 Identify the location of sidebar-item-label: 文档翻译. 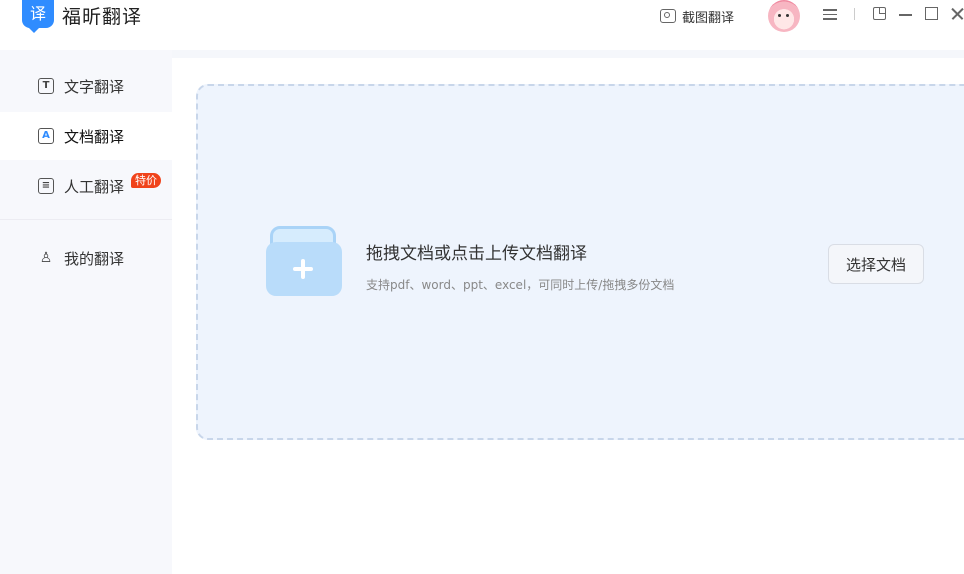
(94, 136).